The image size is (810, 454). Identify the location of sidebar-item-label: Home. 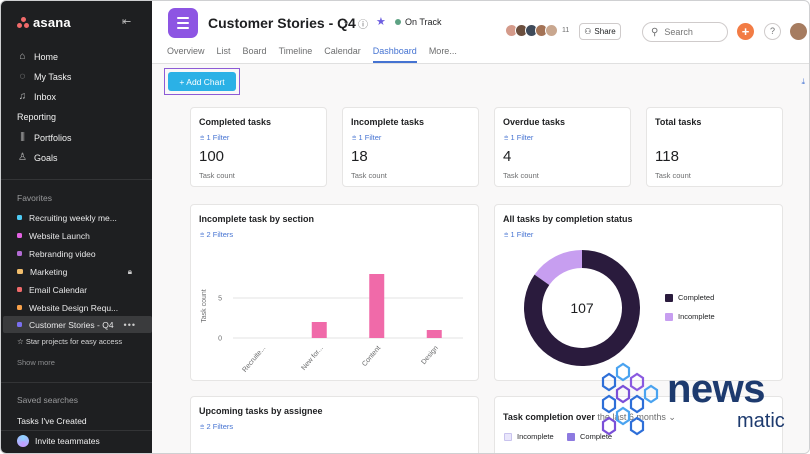
(46, 56).